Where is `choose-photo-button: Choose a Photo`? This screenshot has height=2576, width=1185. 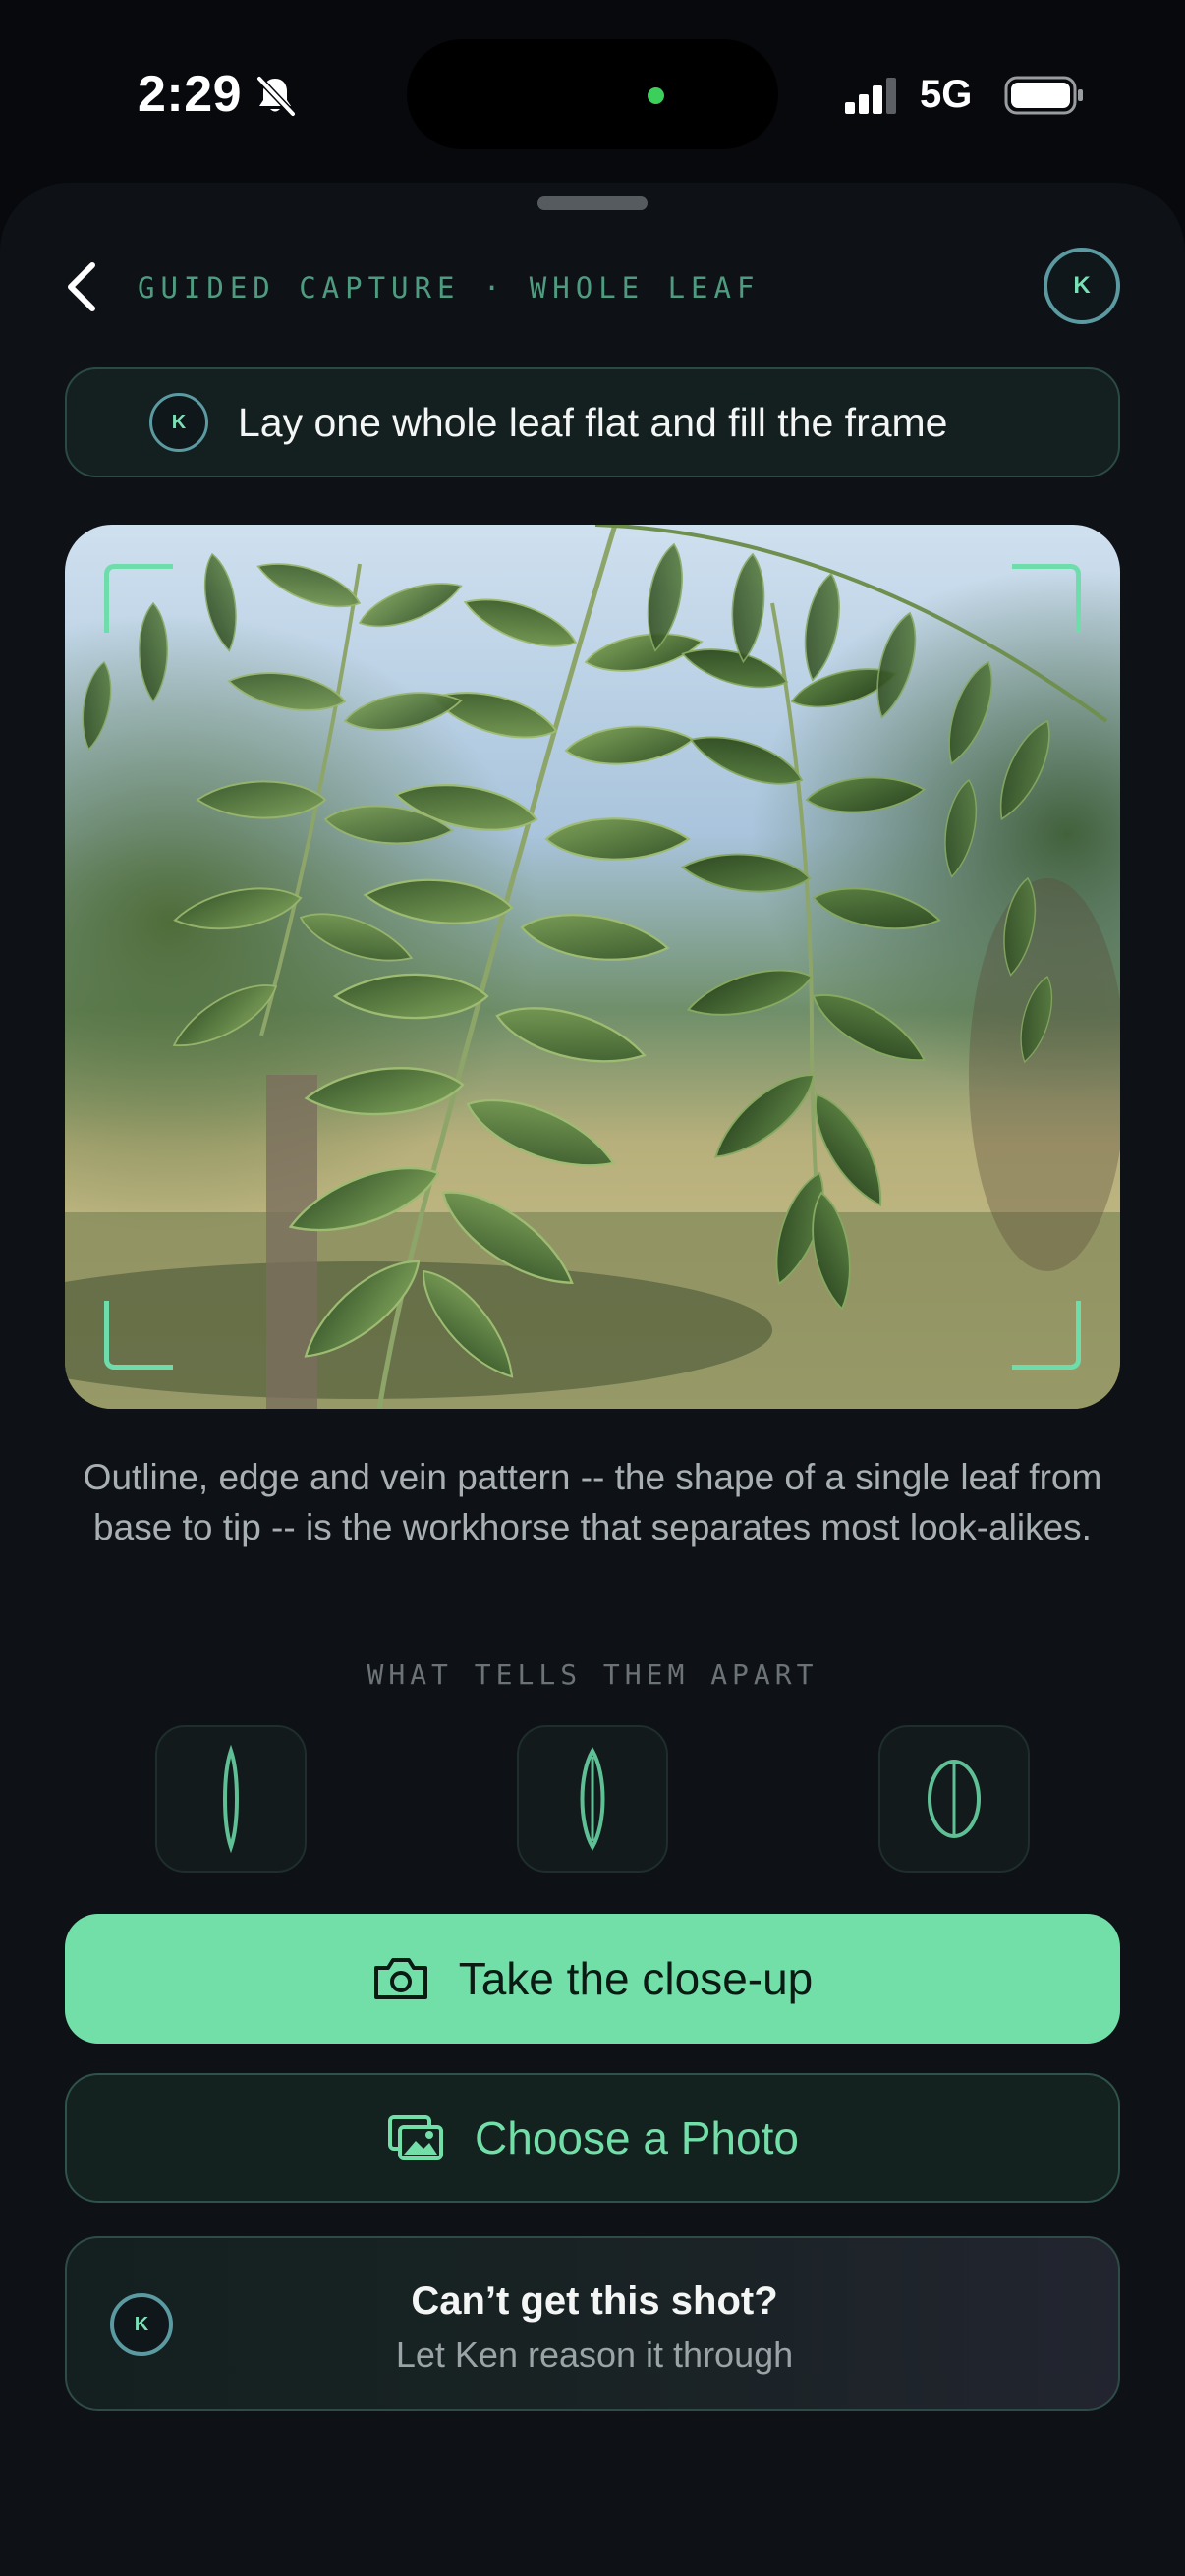 choose-photo-button: Choose a Photo is located at coordinates (592, 2138).